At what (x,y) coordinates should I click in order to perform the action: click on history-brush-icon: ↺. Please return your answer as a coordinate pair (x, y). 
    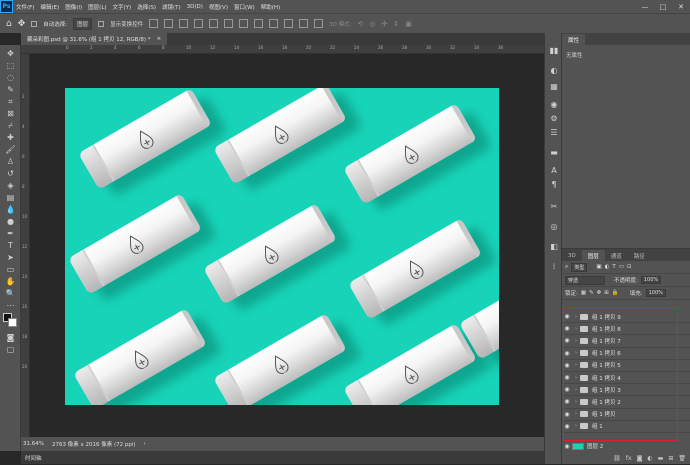
    Looking at the image, I should click on (10, 173).